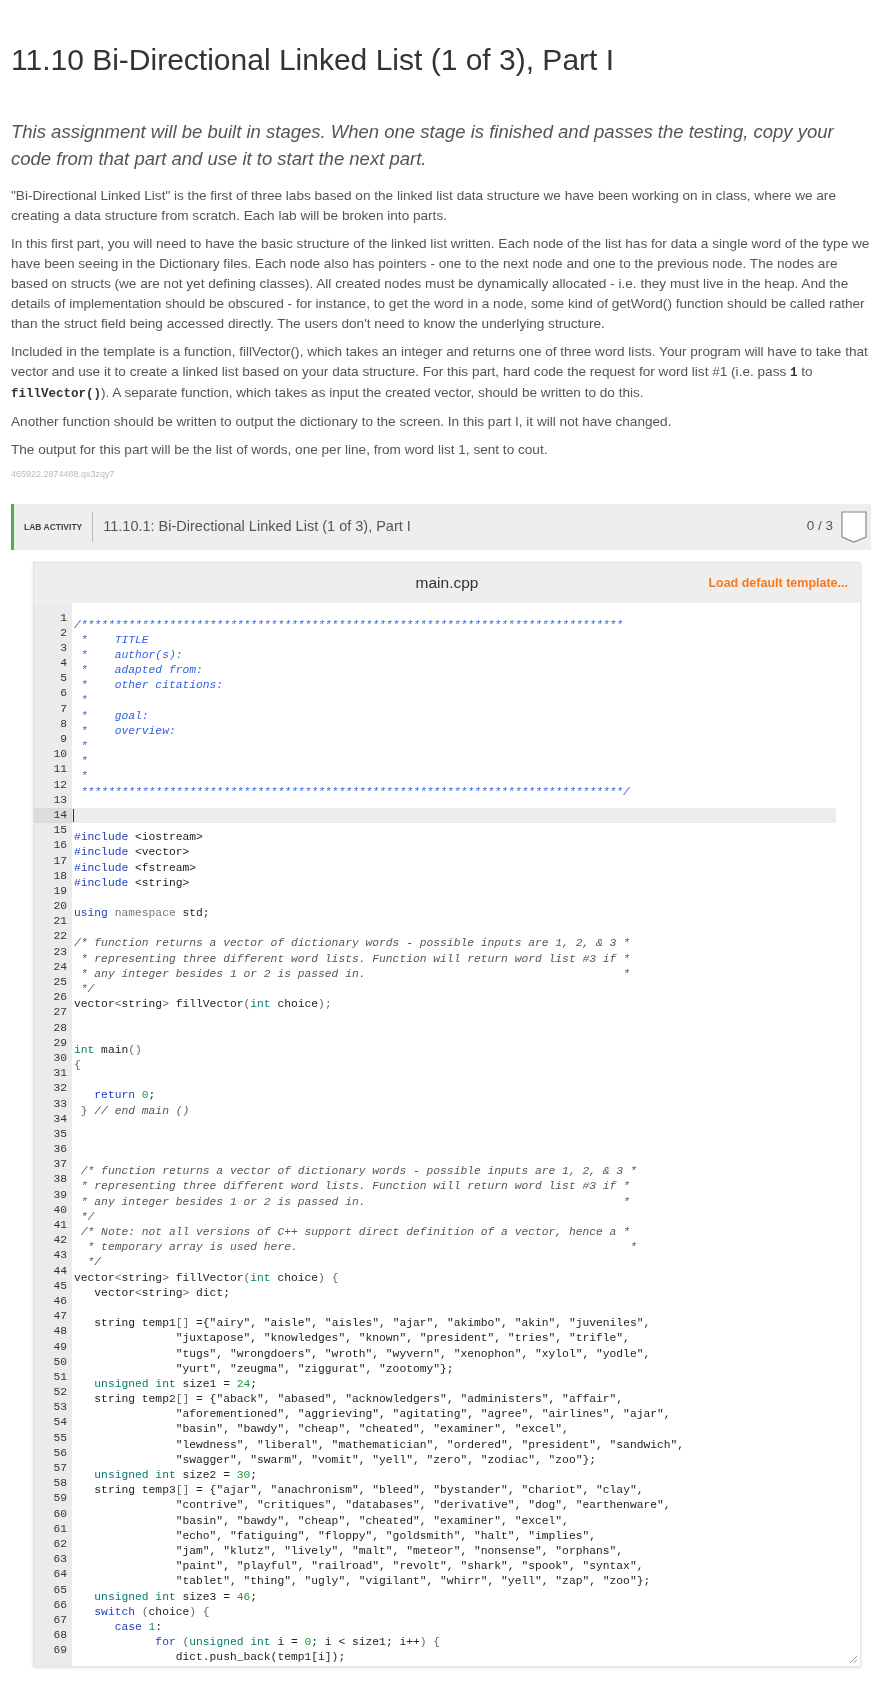 This screenshot has height=1682, width=881. What do you see at coordinates (73, 815) in the screenshot?
I see `text-cursor` at bounding box center [73, 815].